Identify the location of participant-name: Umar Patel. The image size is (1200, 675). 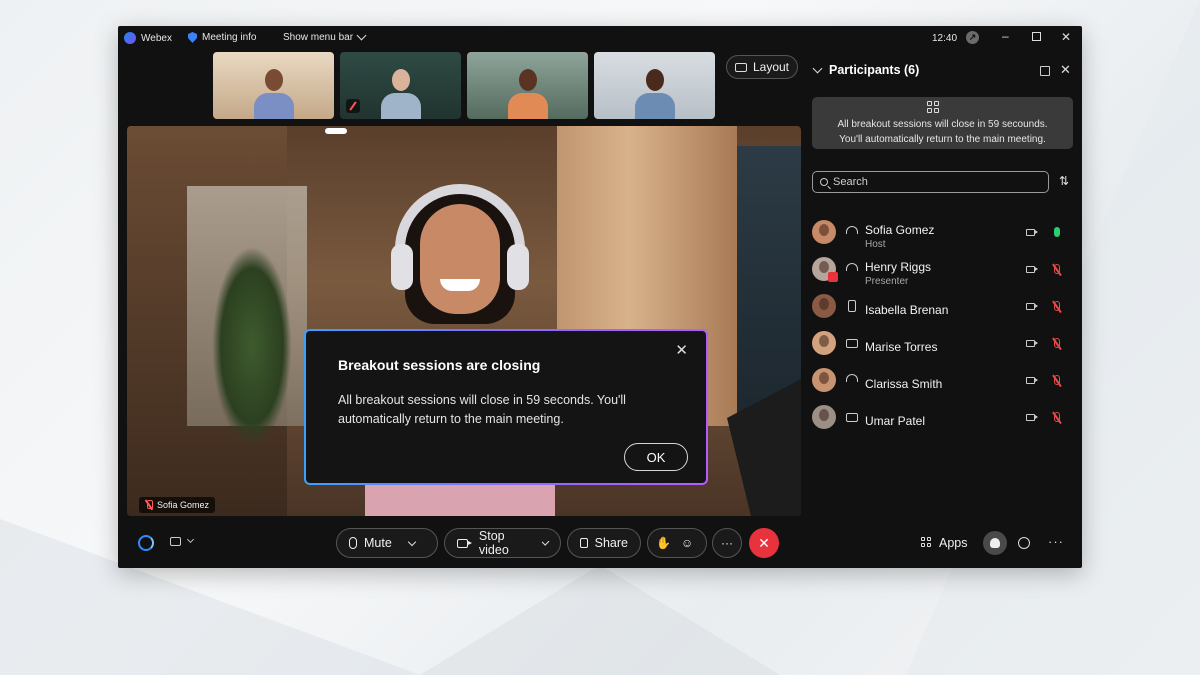
(895, 421).